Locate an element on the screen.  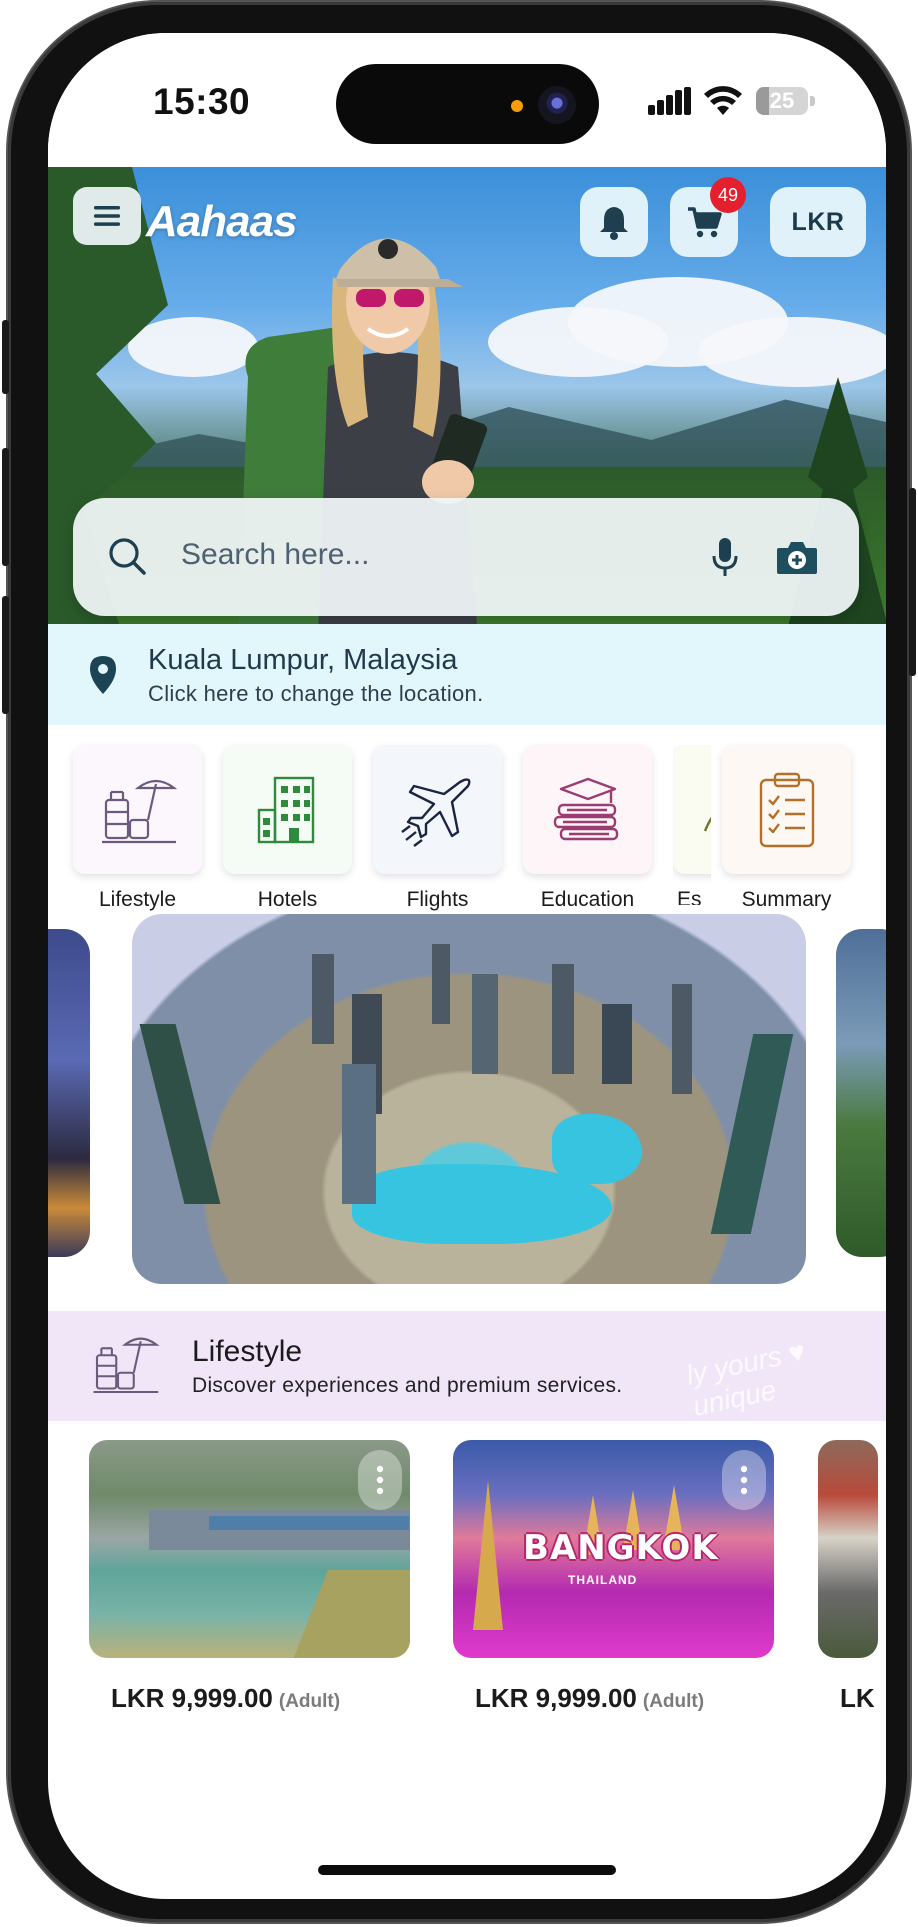
product-card: LK is located at coordinates (852, 1590).